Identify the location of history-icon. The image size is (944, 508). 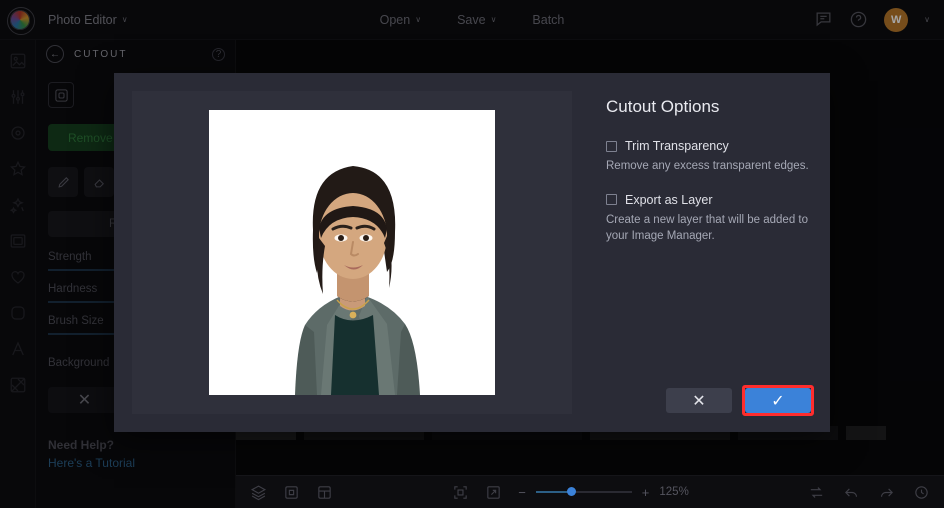
(921, 492).